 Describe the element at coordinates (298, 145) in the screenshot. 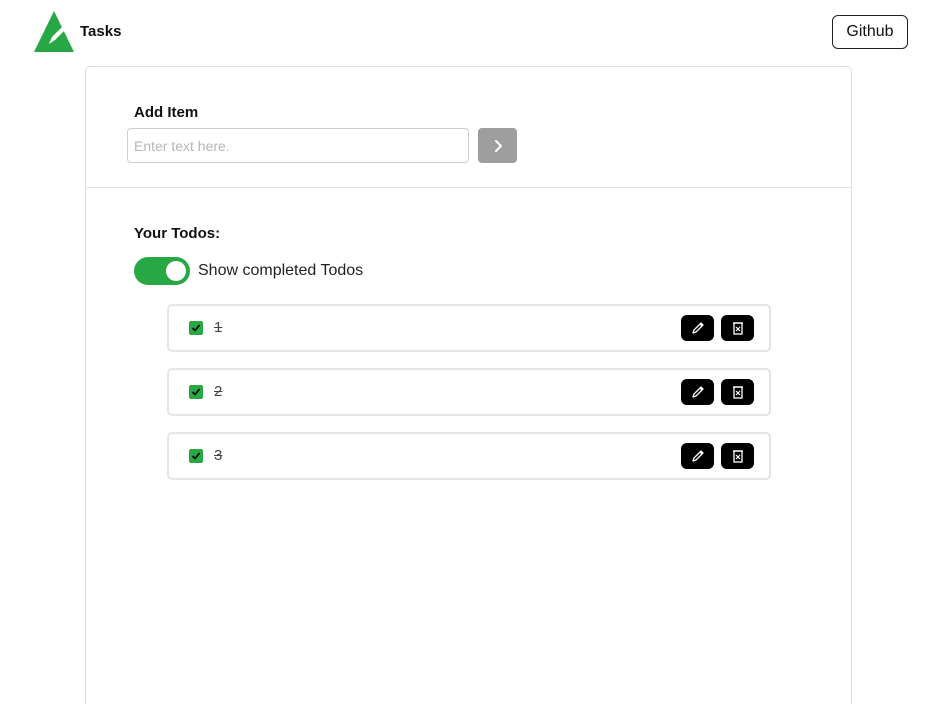

I see `add-item-input` at that location.